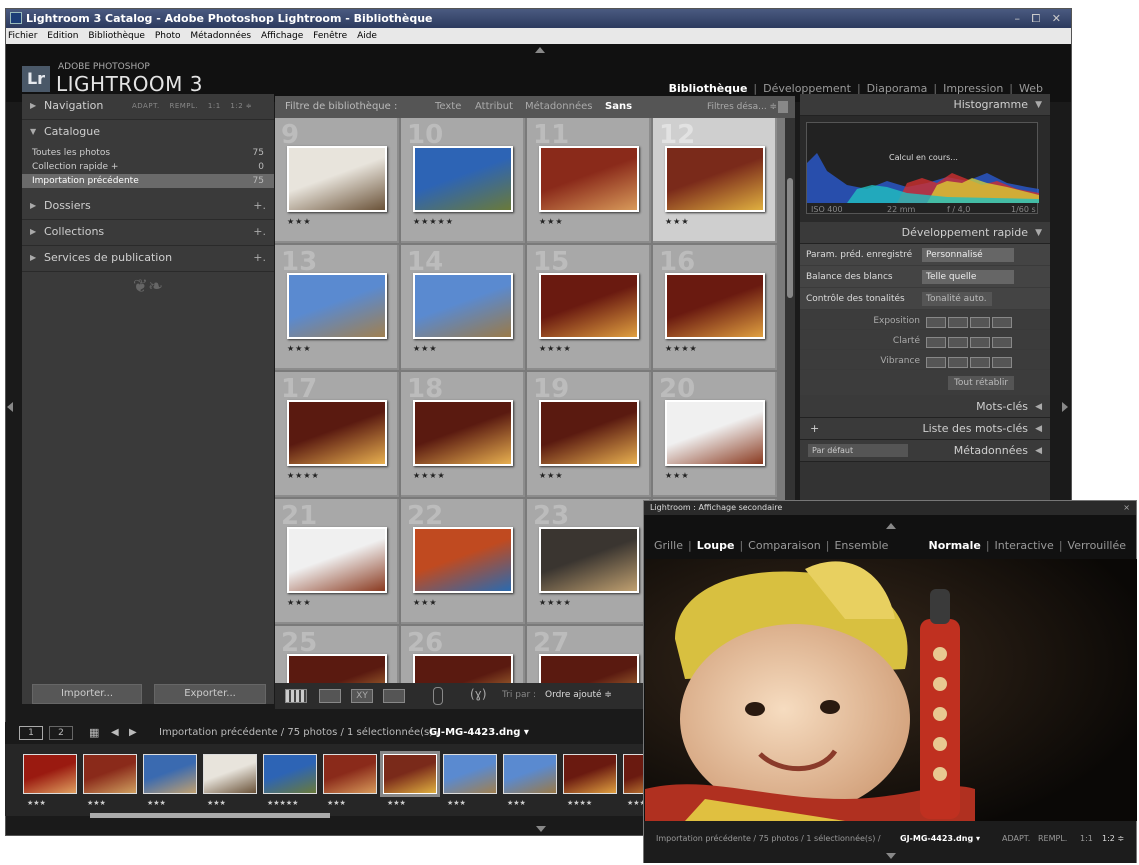 Image resolution: width=1139 pixels, height=865 pixels. What do you see at coordinates (891, 526) in the screenshot?
I see `collapse-top-icon` at bounding box center [891, 526].